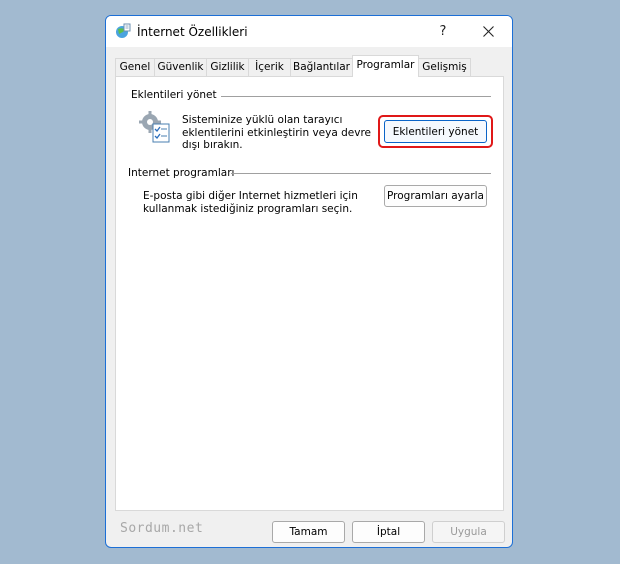 The height and width of the screenshot is (564, 620). Describe the element at coordinates (180, 67) in the screenshot. I see `tab-guvenlik: Güvenlik` at that location.